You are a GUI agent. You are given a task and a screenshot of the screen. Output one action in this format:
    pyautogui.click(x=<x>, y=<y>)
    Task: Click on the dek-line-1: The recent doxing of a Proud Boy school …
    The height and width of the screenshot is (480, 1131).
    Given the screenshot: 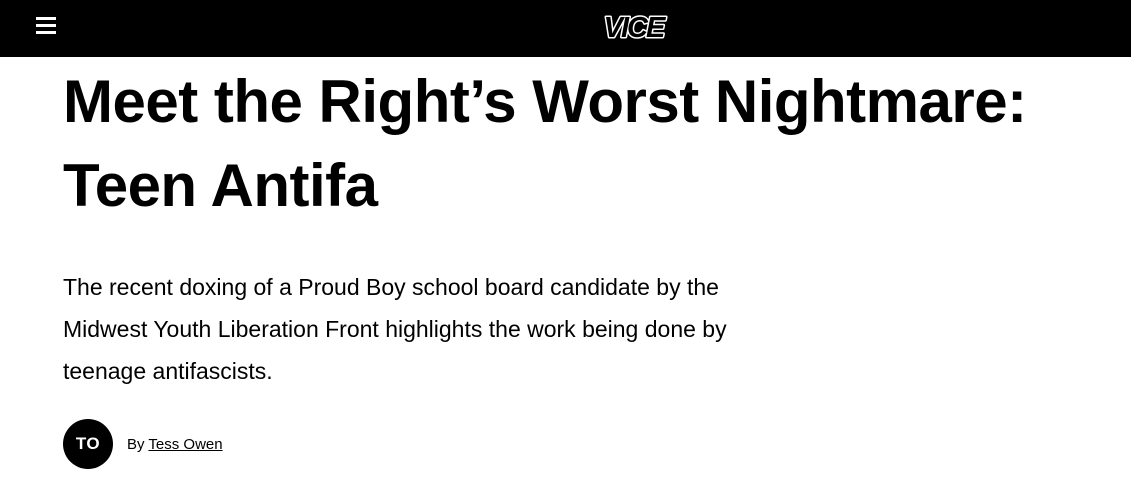 What is the action you would take?
    pyautogui.click(x=391, y=287)
    